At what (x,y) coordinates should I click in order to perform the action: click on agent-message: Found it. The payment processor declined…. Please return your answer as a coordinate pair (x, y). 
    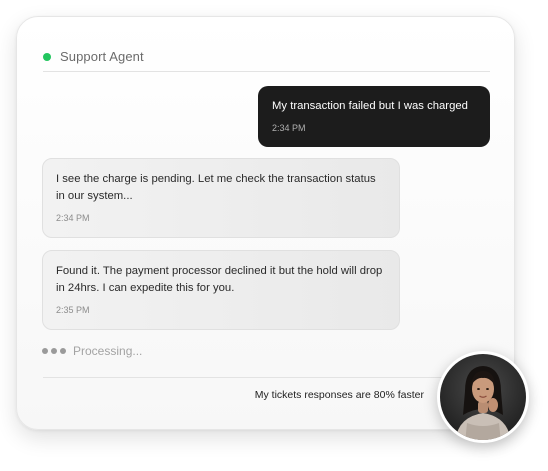
    Looking at the image, I should click on (221, 290).